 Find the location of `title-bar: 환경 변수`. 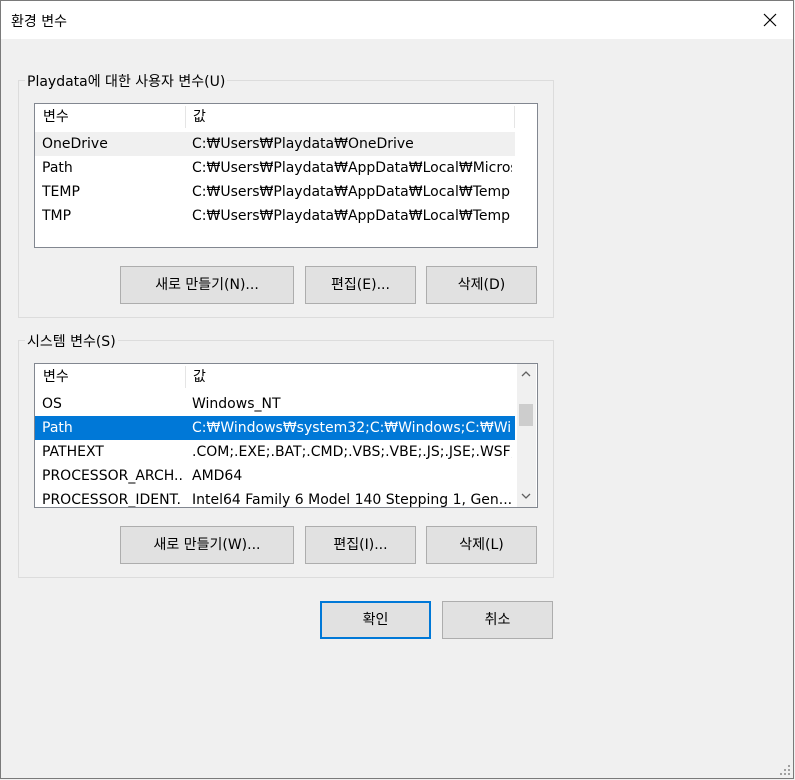

title-bar: 환경 변수 is located at coordinates (397, 20).